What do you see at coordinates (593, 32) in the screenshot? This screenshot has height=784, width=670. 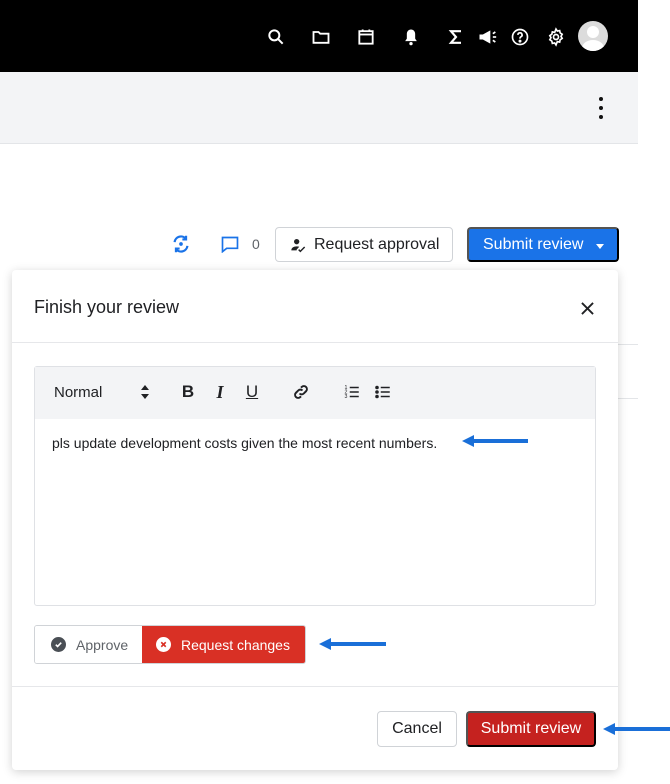 I see `avatar-head` at bounding box center [593, 32].